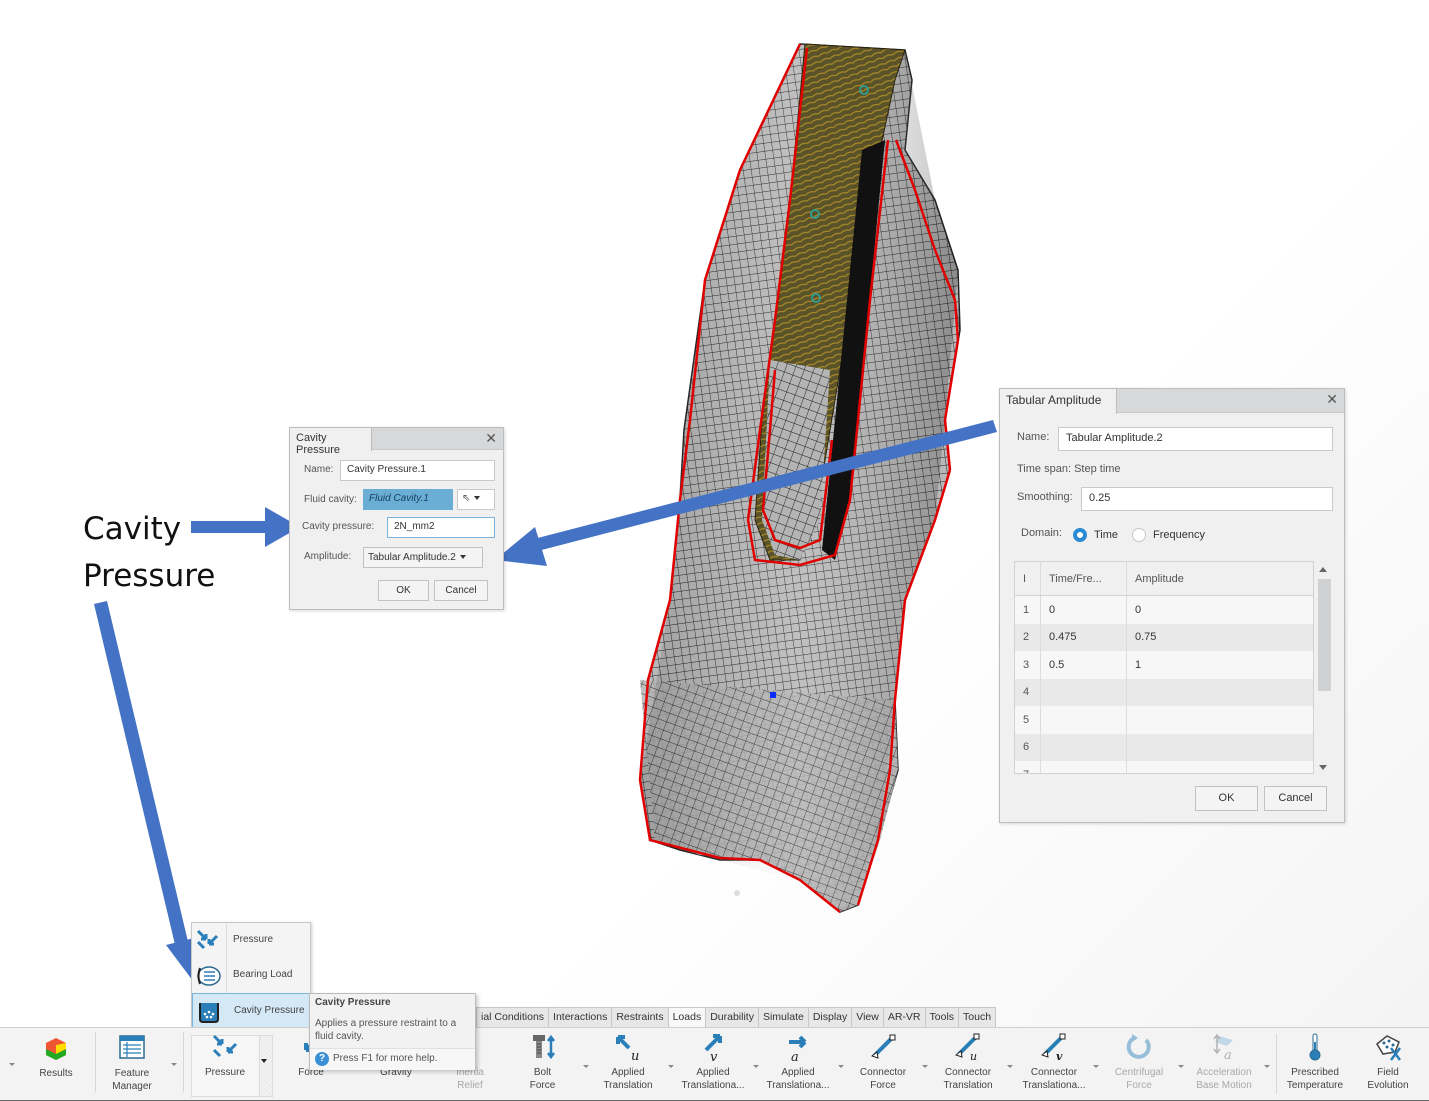  What do you see at coordinates (942, 1017) in the screenshot?
I see `tab-tools: Tools` at bounding box center [942, 1017].